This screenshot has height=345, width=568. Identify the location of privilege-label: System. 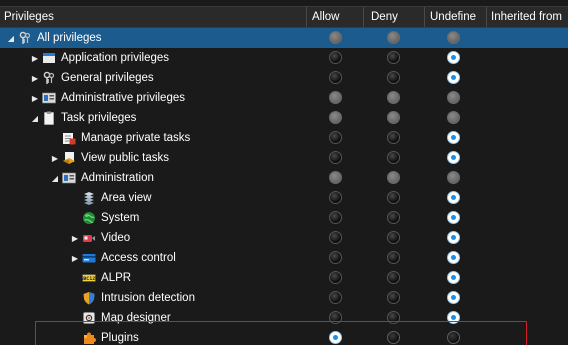
(120, 218).